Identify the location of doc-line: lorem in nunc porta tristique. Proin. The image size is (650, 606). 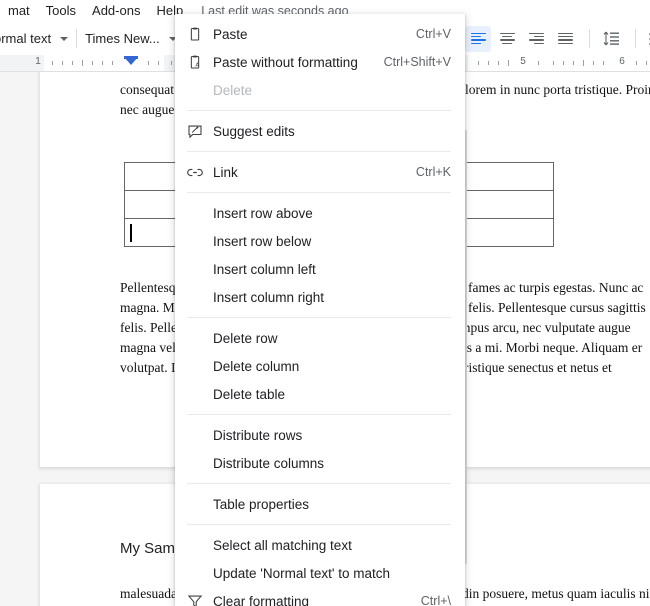
(557, 89).